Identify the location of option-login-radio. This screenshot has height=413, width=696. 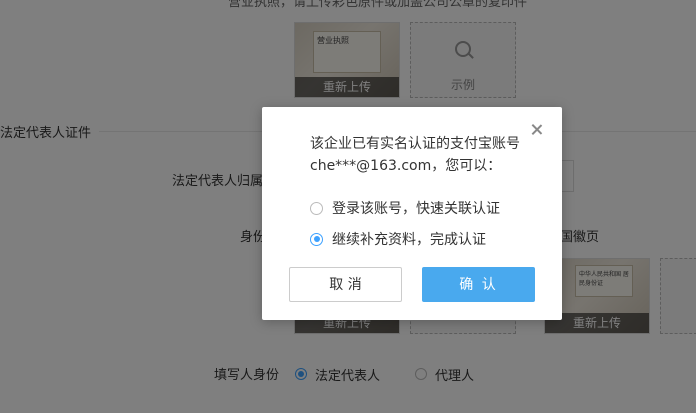
(316, 208).